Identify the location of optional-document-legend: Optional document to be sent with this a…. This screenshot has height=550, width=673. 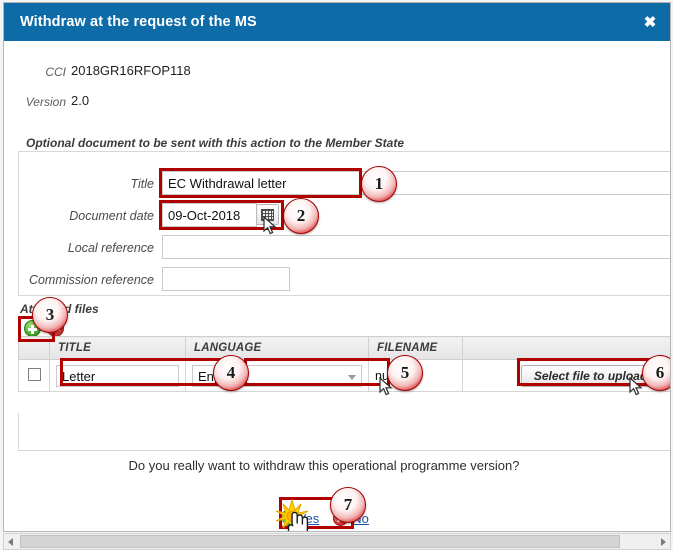
(215, 143).